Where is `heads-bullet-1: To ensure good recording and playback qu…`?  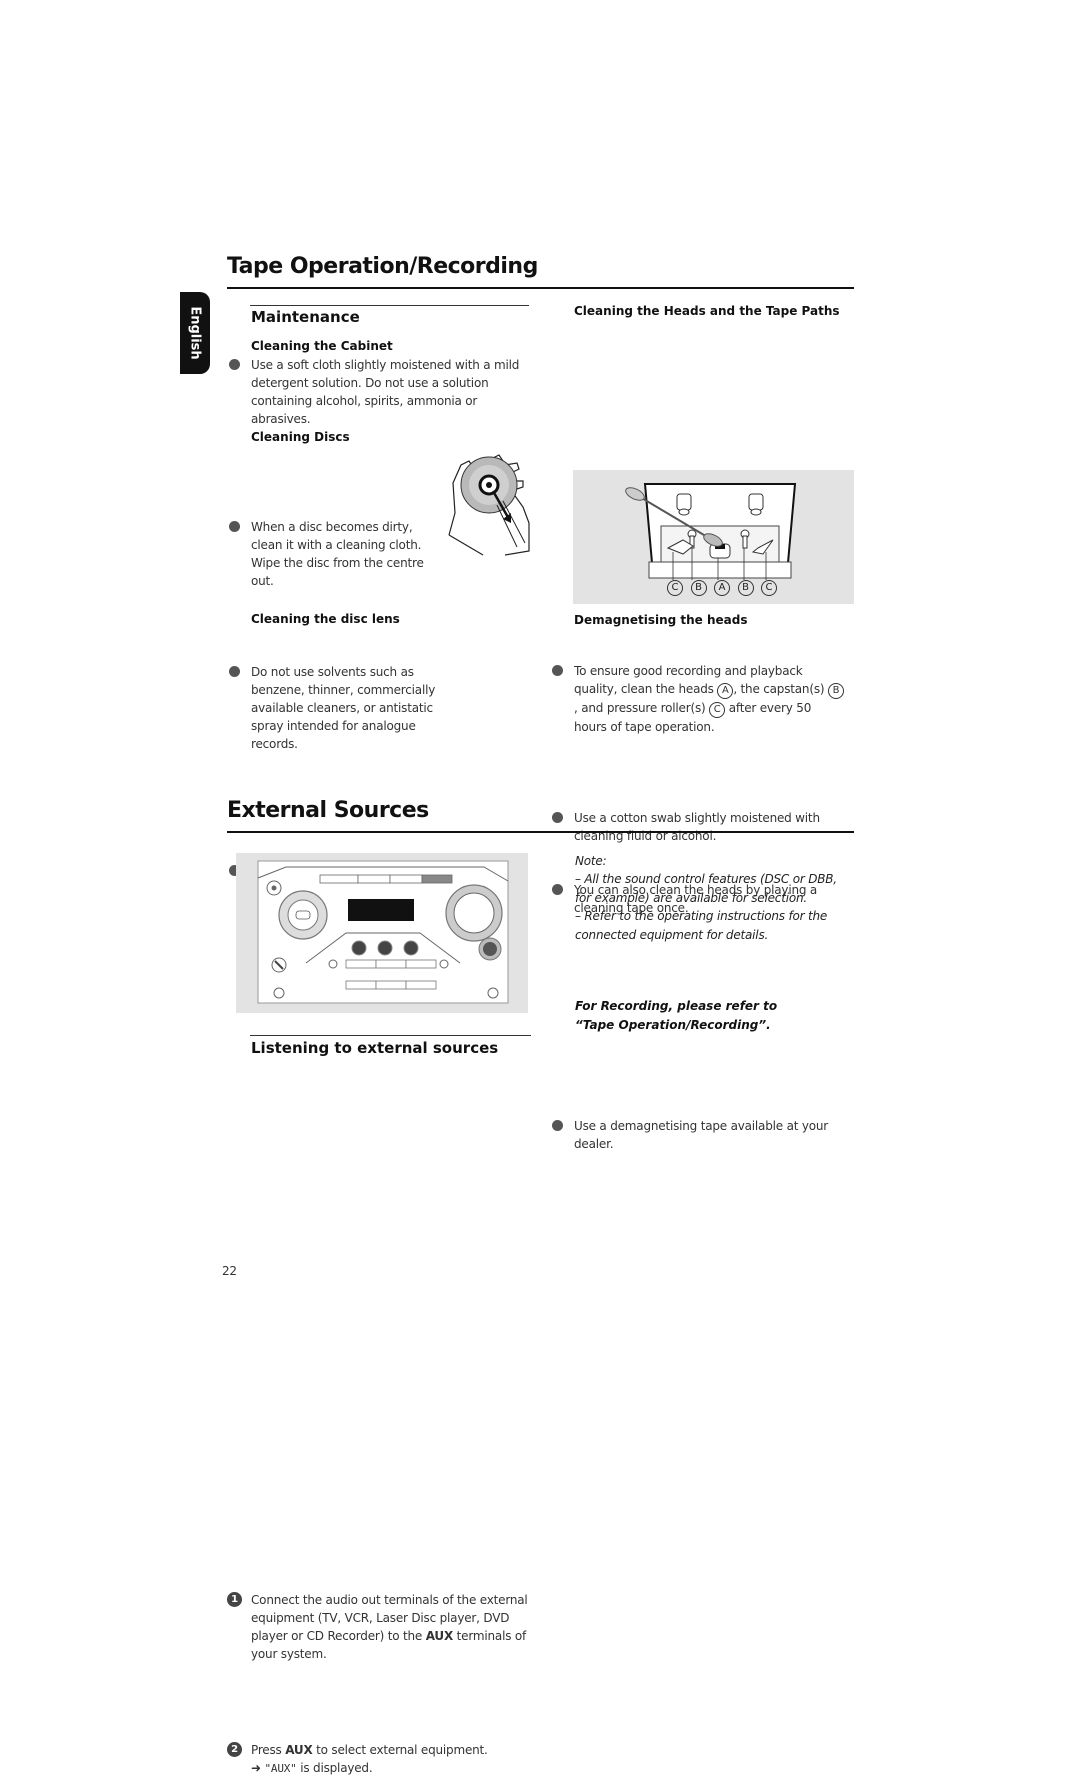 heads-bullet-1: To ensure good recording and playback qu… is located at coordinates (699, 699).